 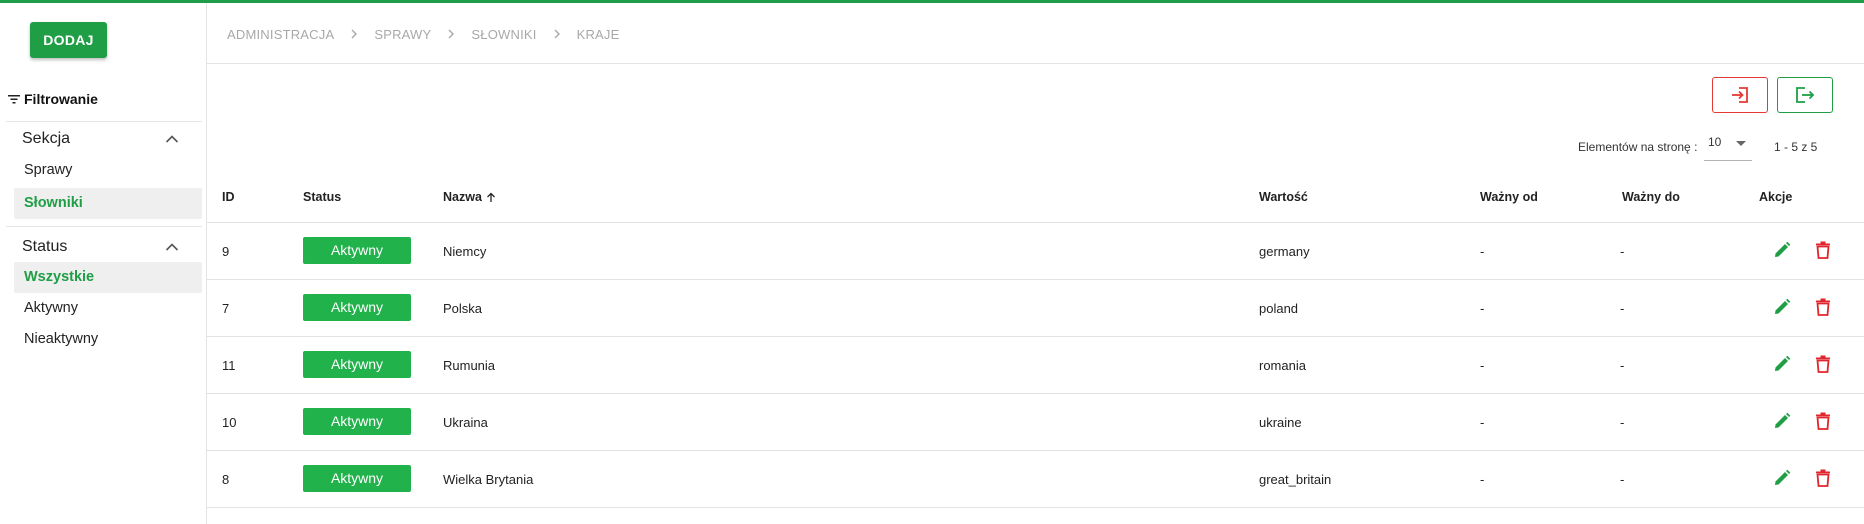 I want to click on section-title-status: Status, so click(x=44, y=247).